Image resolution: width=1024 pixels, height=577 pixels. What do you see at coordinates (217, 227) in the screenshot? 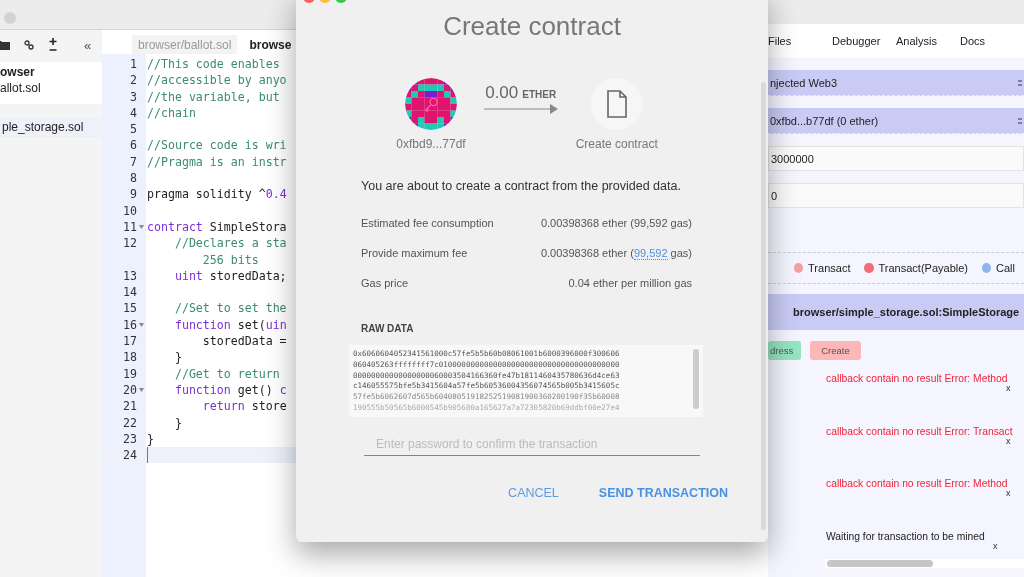
I see `code-line: contract SimpleStora` at bounding box center [217, 227].